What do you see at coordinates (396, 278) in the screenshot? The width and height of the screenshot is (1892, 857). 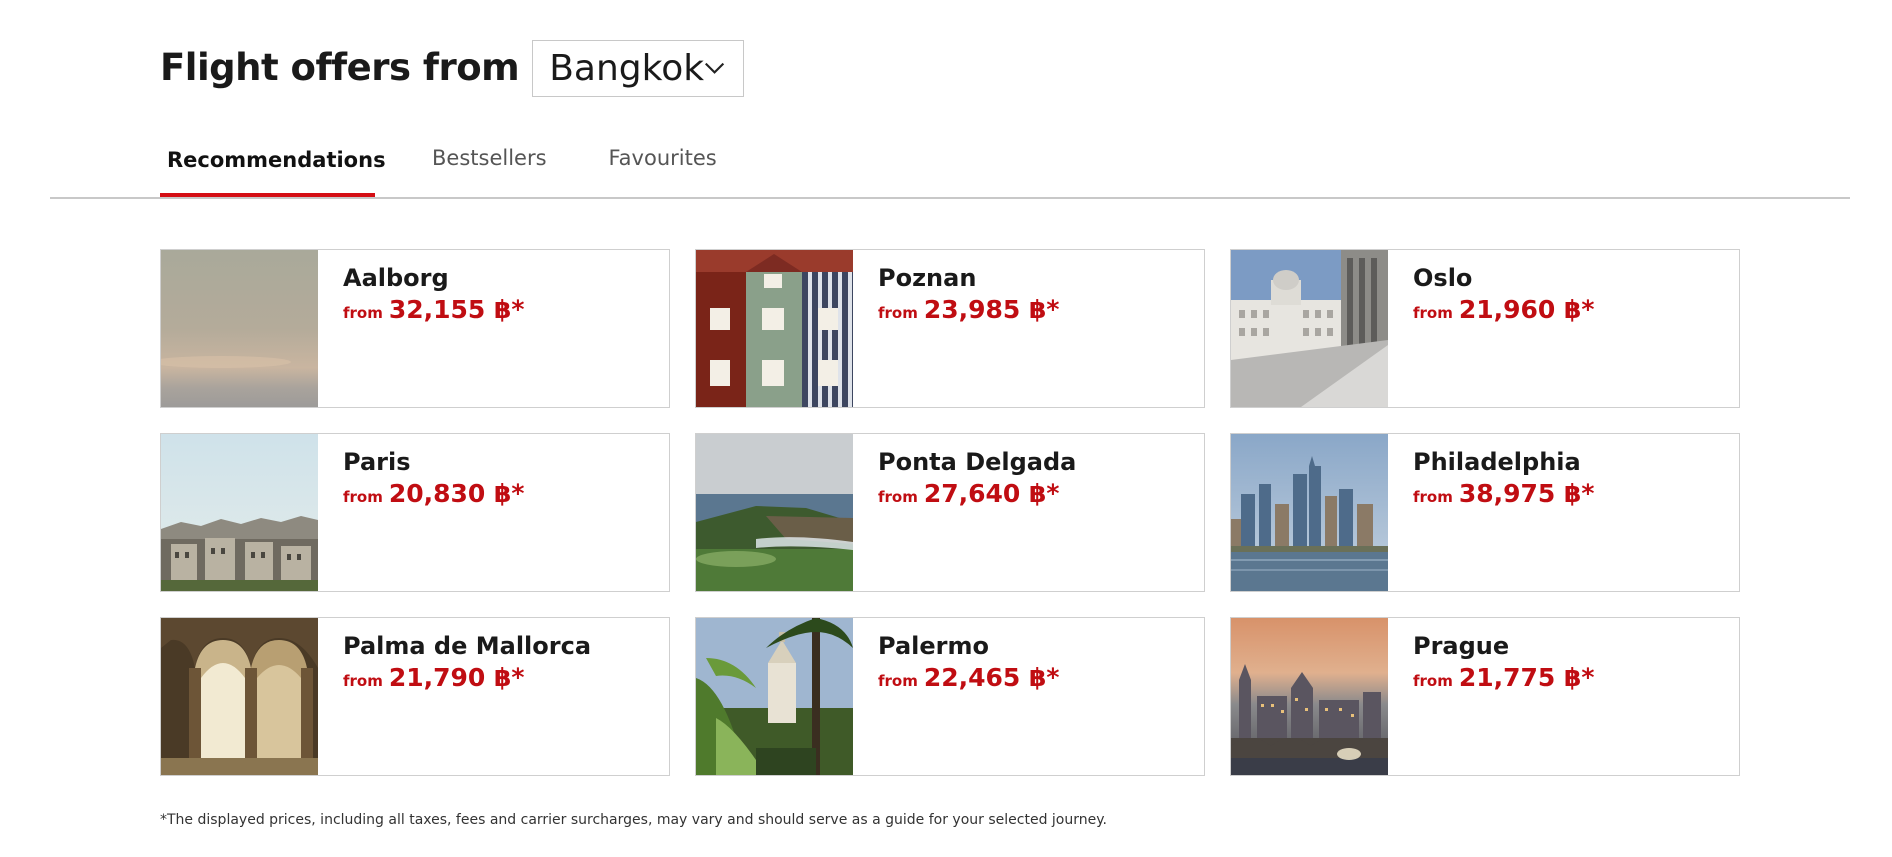 I see `offer-city-name: Aalborg` at bounding box center [396, 278].